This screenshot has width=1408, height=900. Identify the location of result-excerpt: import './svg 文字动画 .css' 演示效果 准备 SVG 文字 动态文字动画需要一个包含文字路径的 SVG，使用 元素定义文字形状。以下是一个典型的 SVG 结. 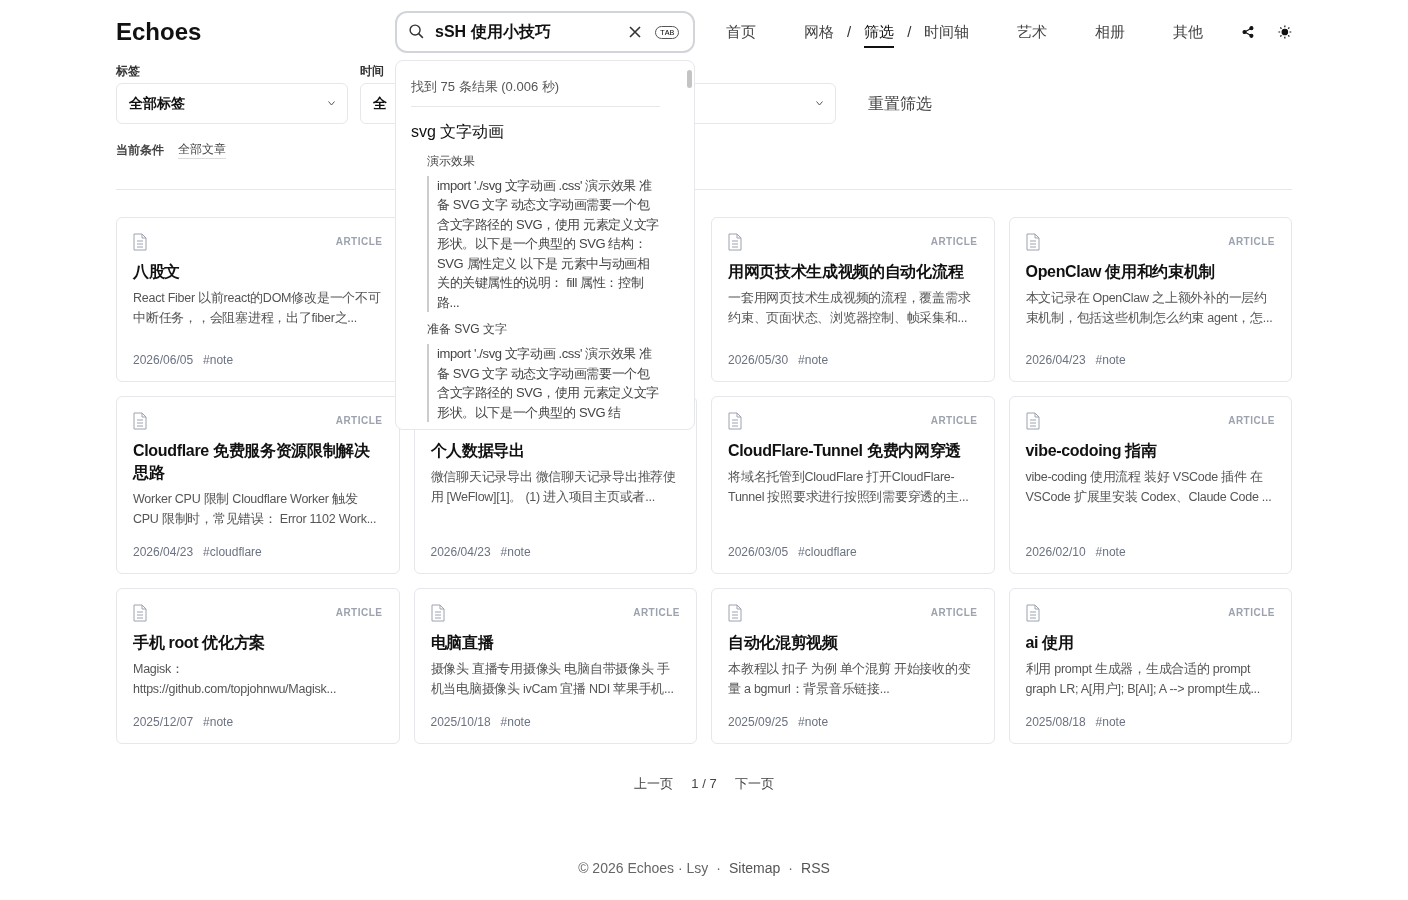
(543, 383).